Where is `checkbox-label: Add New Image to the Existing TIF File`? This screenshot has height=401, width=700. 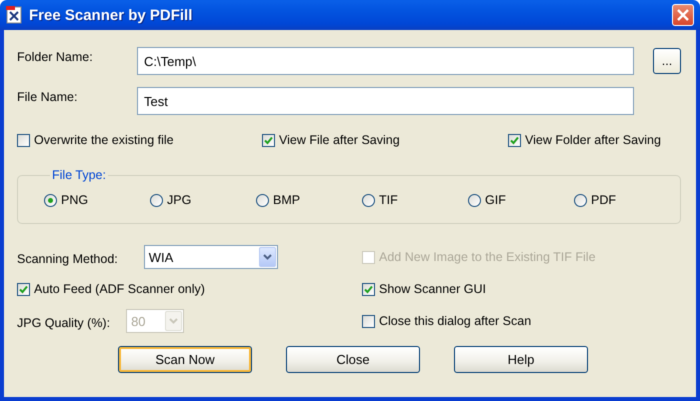 checkbox-label: Add New Image to the Existing TIF File is located at coordinates (487, 257).